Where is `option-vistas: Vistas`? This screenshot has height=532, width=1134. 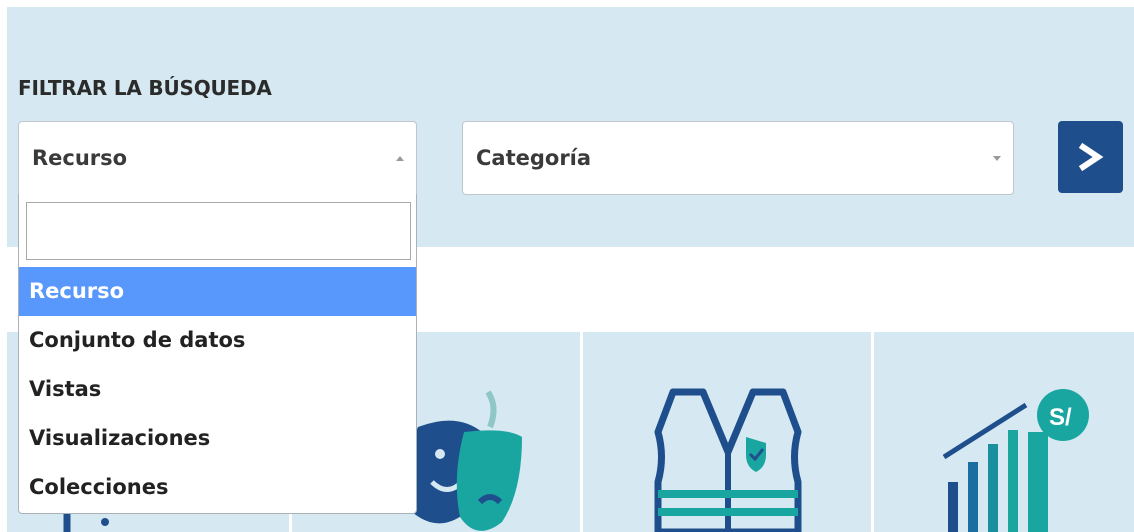
option-vistas: Vistas is located at coordinates (217, 389).